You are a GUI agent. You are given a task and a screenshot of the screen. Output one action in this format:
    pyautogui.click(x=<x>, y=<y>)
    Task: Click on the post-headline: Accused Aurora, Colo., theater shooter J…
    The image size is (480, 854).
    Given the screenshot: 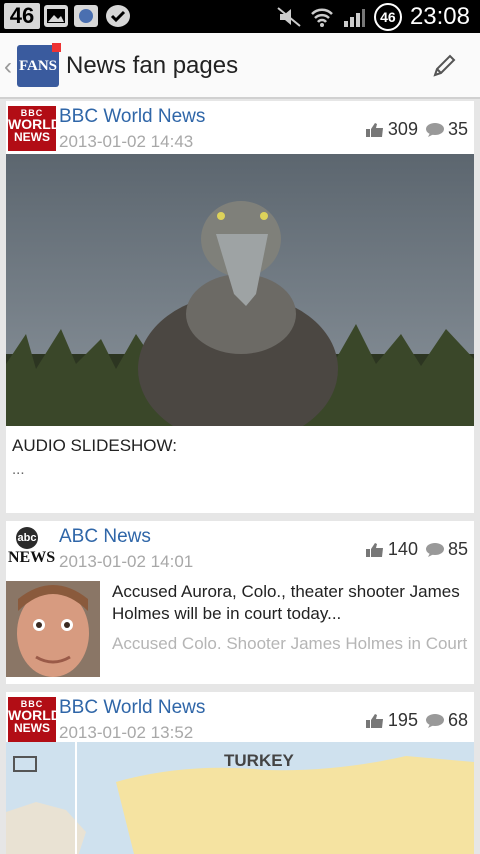 What is the action you would take?
    pyautogui.click(x=290, y=603)
    